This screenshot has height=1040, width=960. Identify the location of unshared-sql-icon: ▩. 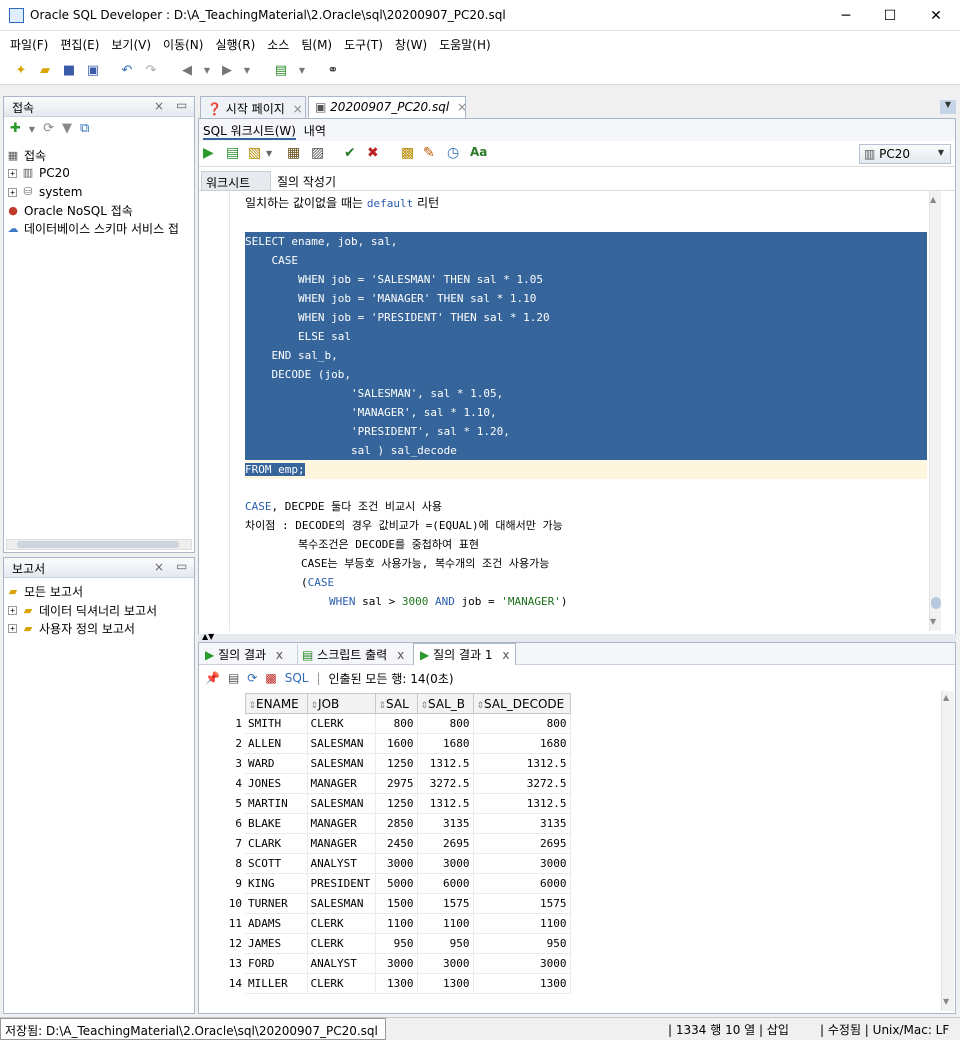
(407, 153).